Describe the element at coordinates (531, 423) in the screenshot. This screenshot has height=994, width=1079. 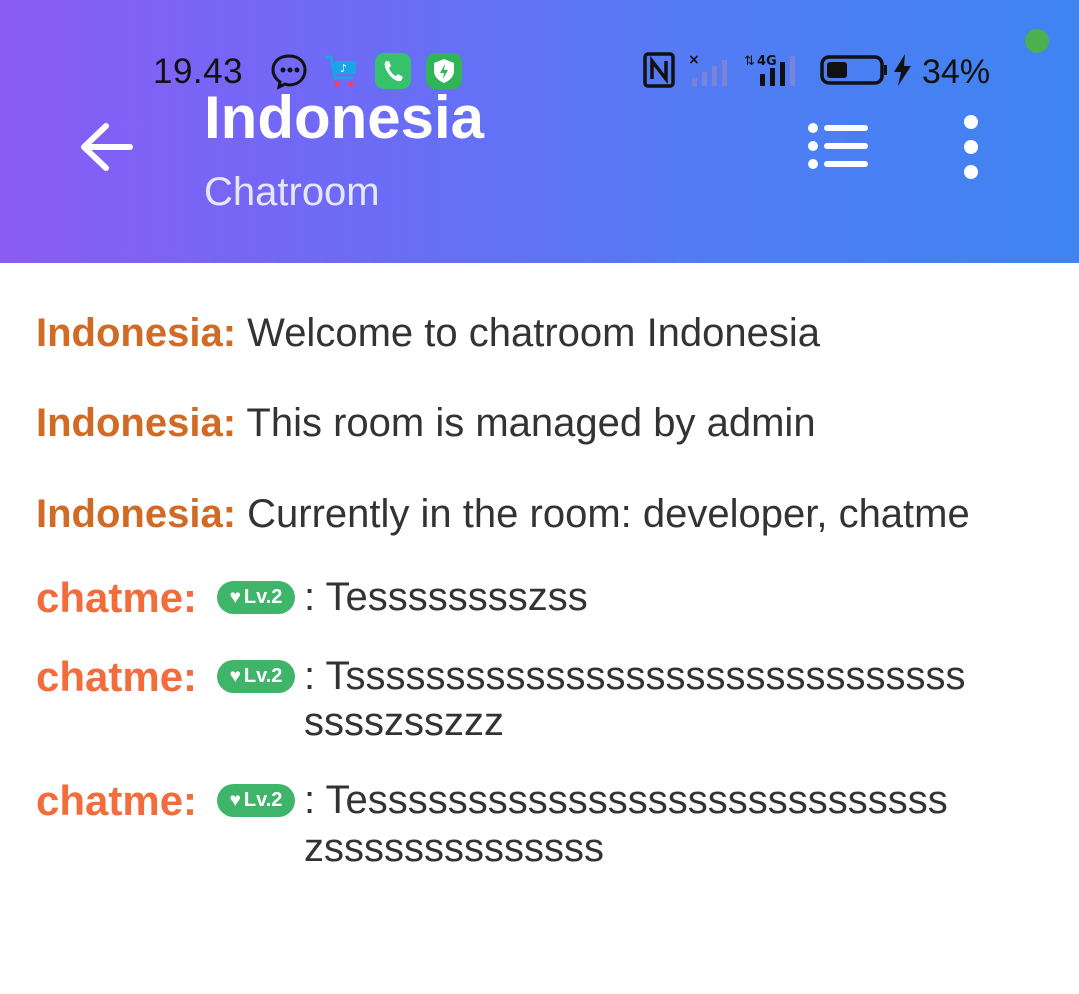
I see `message-text: This room is managed by admin` at that location.